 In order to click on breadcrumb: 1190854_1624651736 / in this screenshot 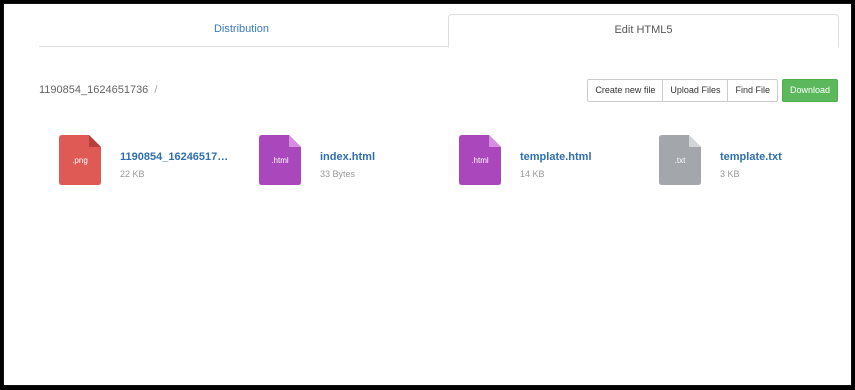, I will do `click(98, 90)`.